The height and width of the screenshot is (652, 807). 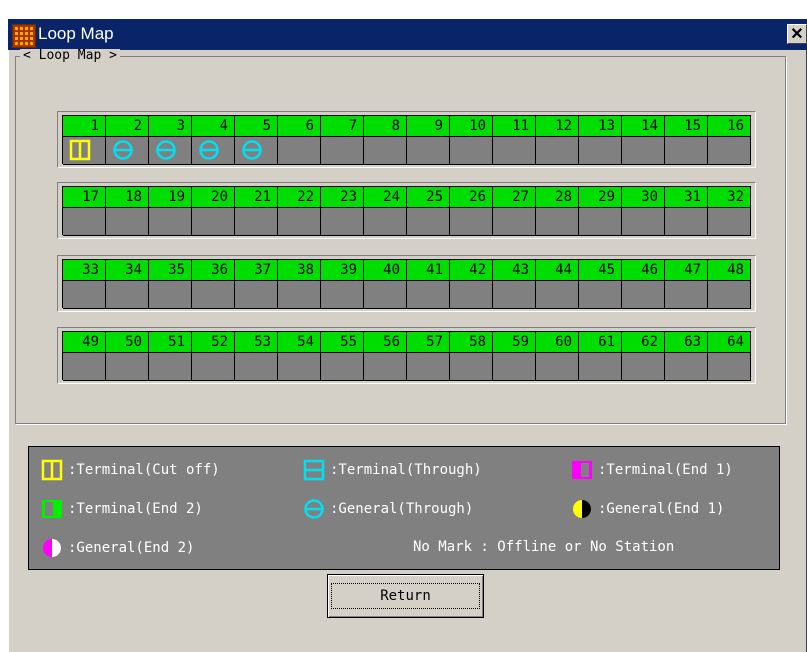 What do you see at coordinates (402, 509) in the screenshot?
I see `legend-label: :General(Through)` at bounding box center [402, 509].